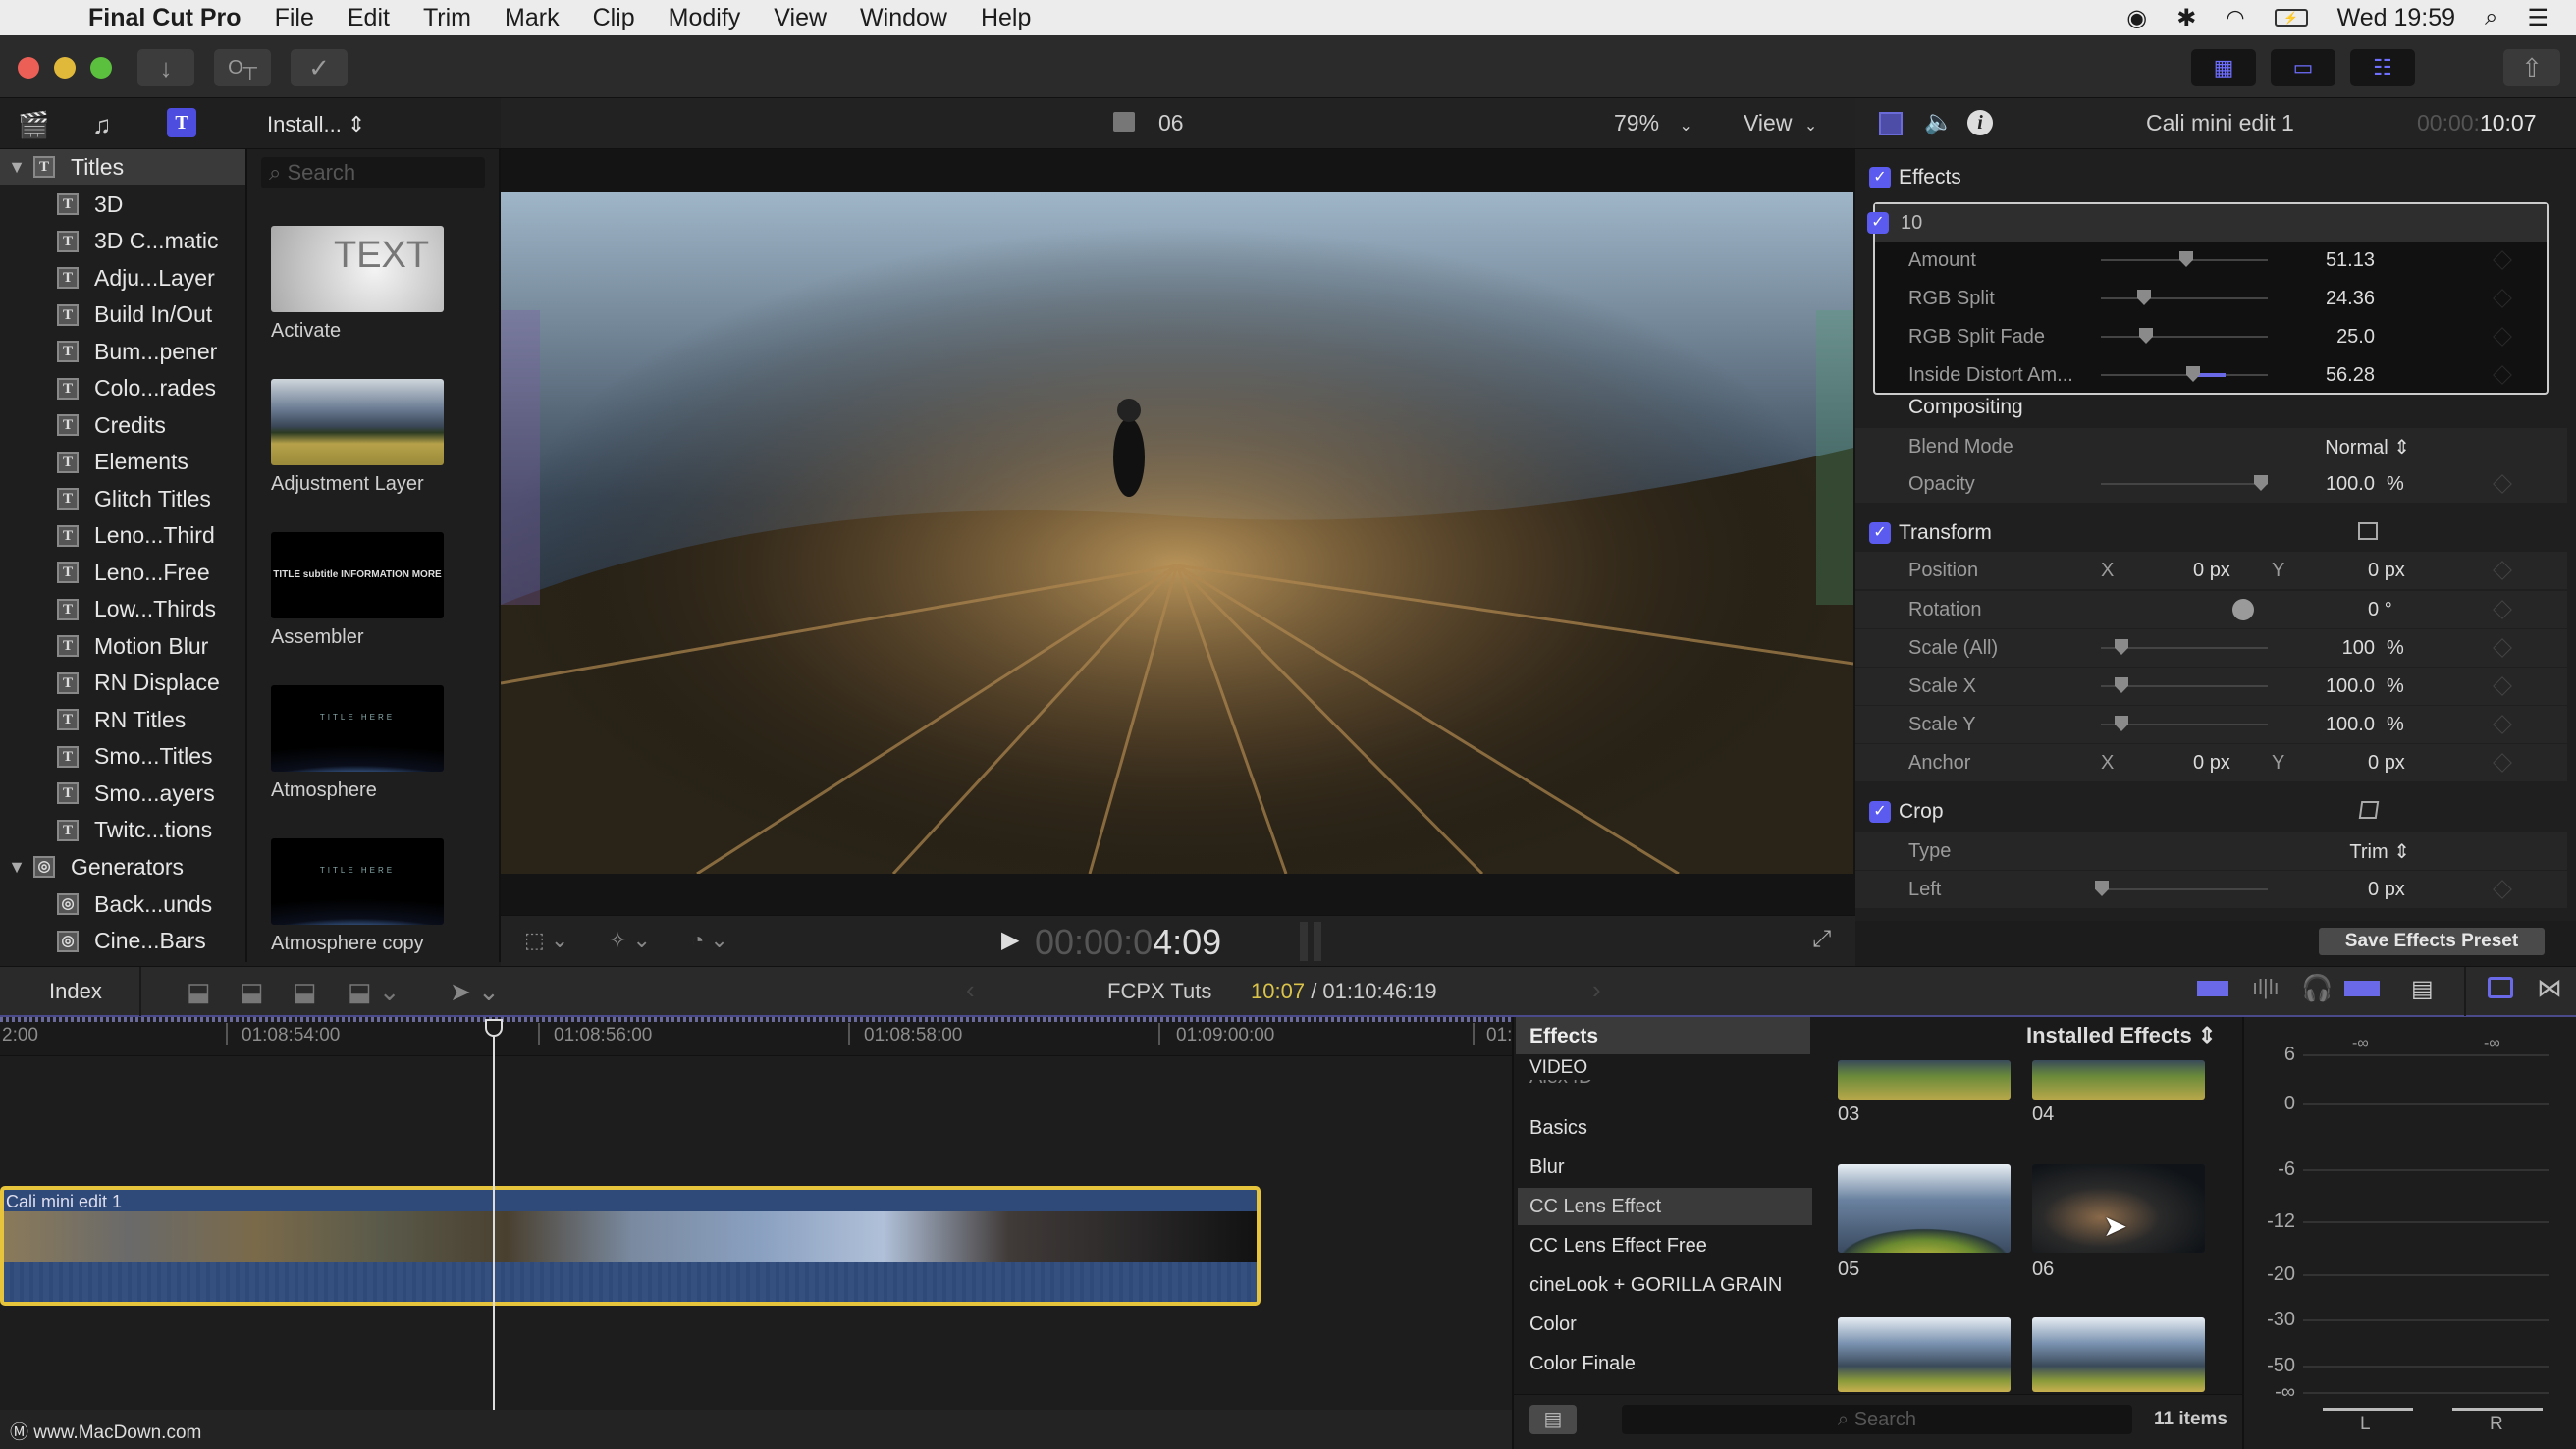  What do you see at coordinates (2184, 647) in the screenshot?
I see `scale-all-slider` at bounding box center [2184, 647].